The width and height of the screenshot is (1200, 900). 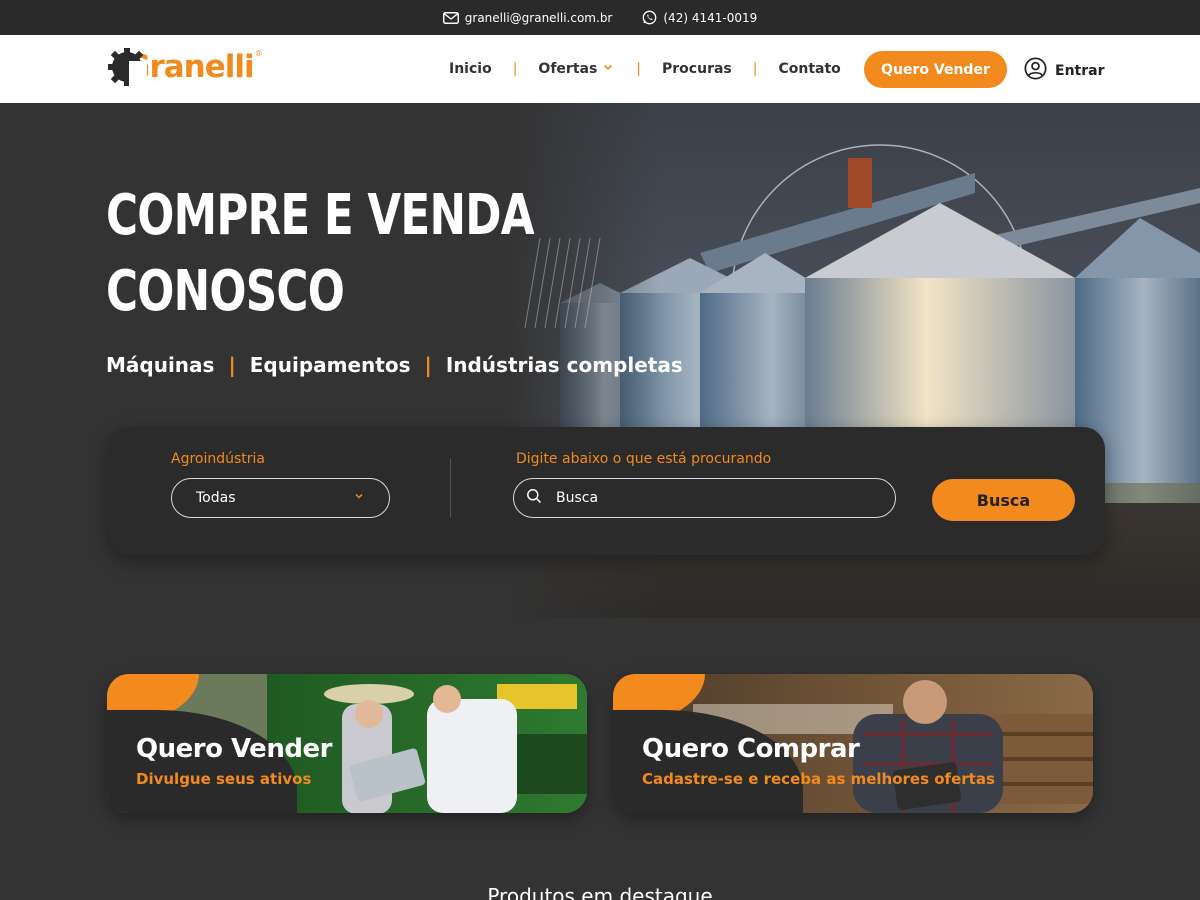 What do you see at coordinates (809, 69) in the screenshot?
I see `nav-contato: Contato` at bounding box center [809, 69].